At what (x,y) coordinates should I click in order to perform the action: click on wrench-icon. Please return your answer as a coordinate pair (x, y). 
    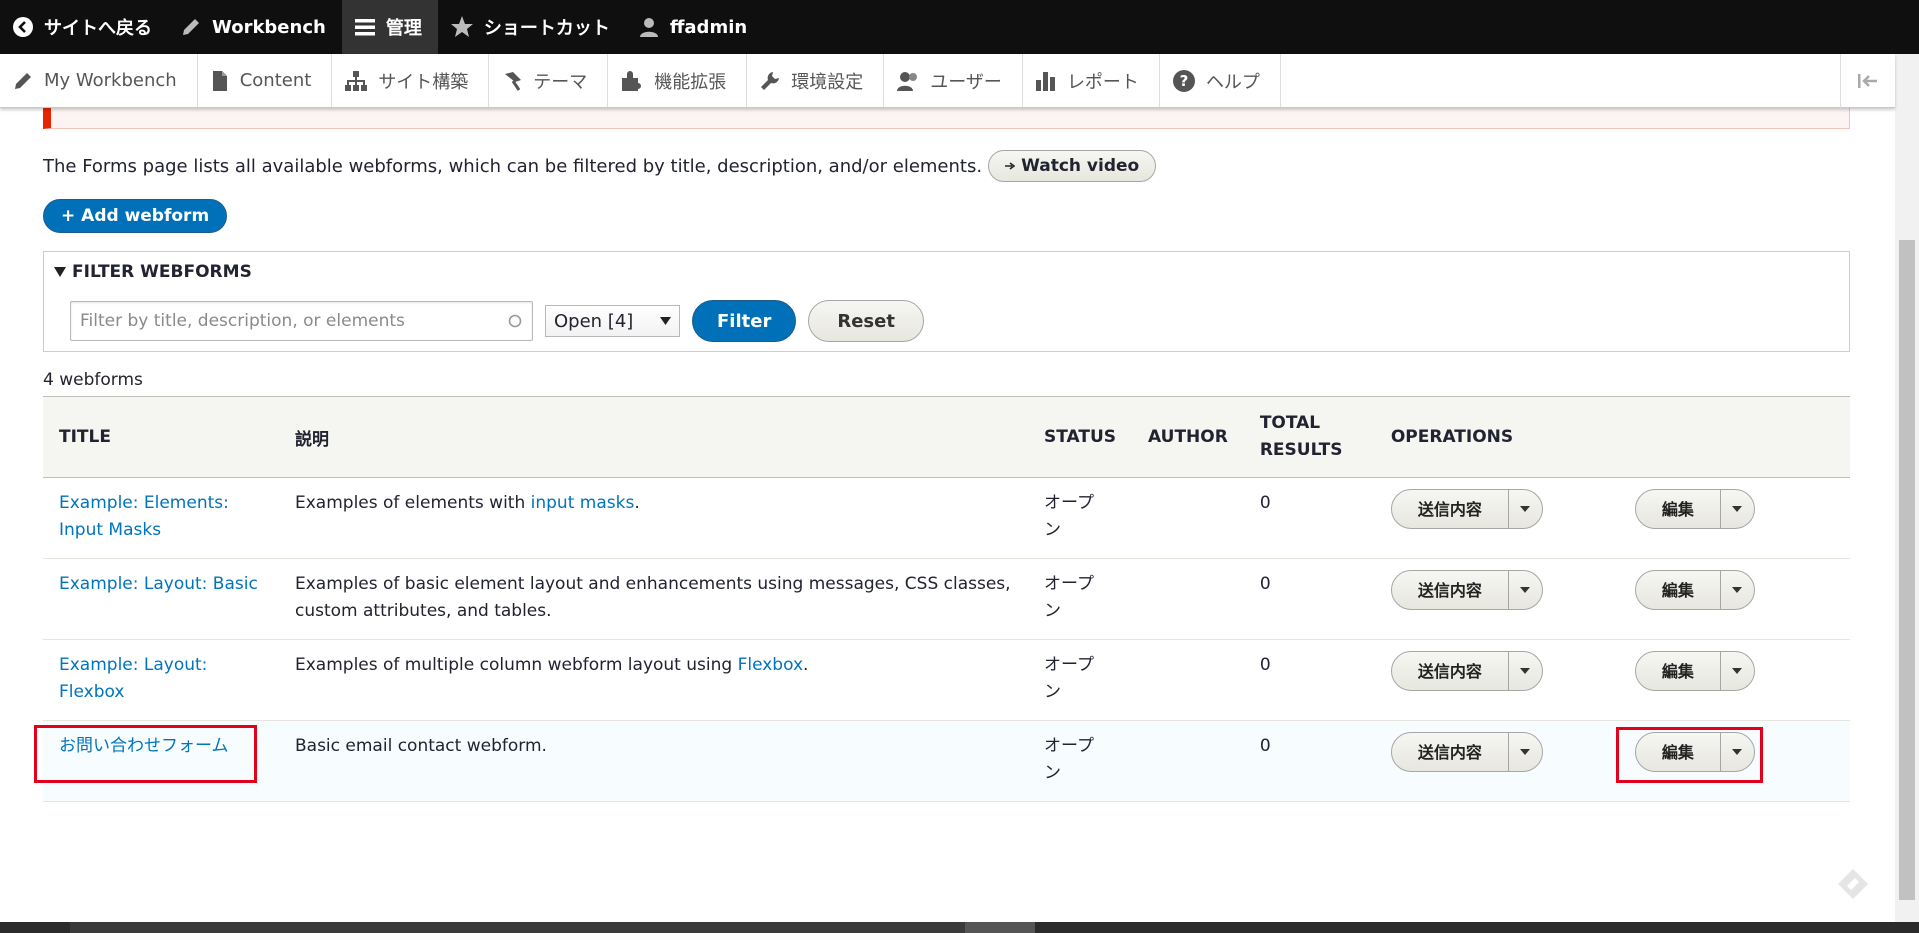
    Looking at the image, I should click on (770, 80).